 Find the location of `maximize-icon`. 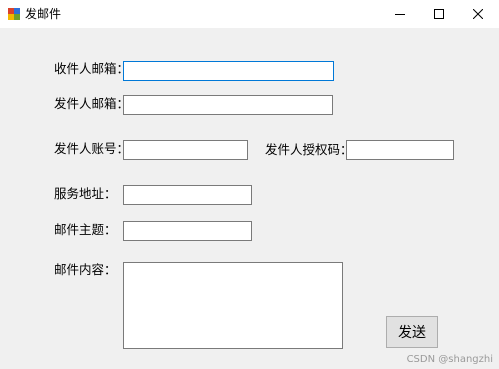

maximize-icon is located at coordinates (439, 14).